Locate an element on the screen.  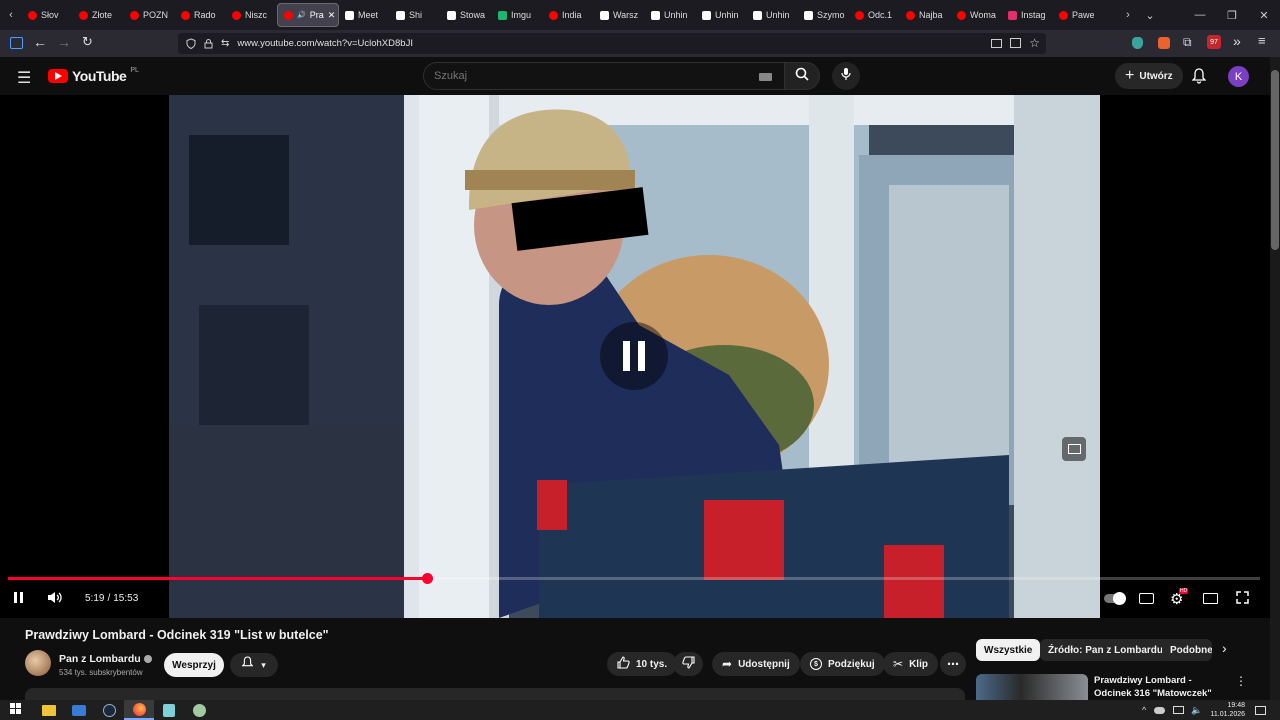
fullscreen-icon is located at coordinates (1242, 600).